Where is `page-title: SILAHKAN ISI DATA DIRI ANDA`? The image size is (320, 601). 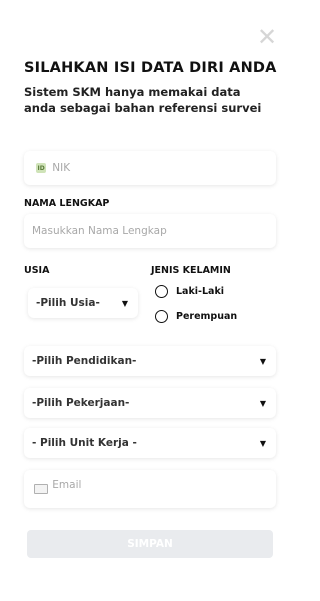
page-title: SILAHKAN ISI DATA DIRI ANDA is located at coordinates (150, 68).